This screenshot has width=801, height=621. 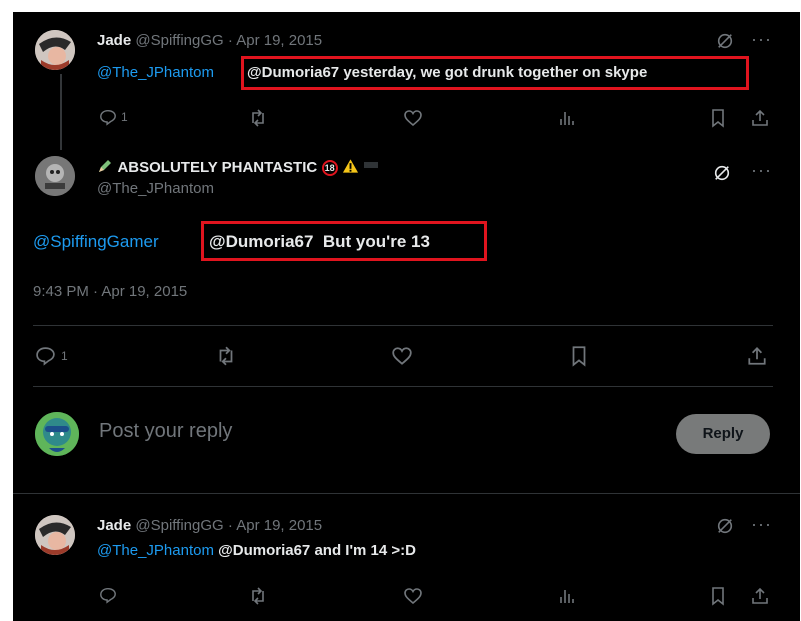 I want to click on thread-line, so click(x=61, y=112).